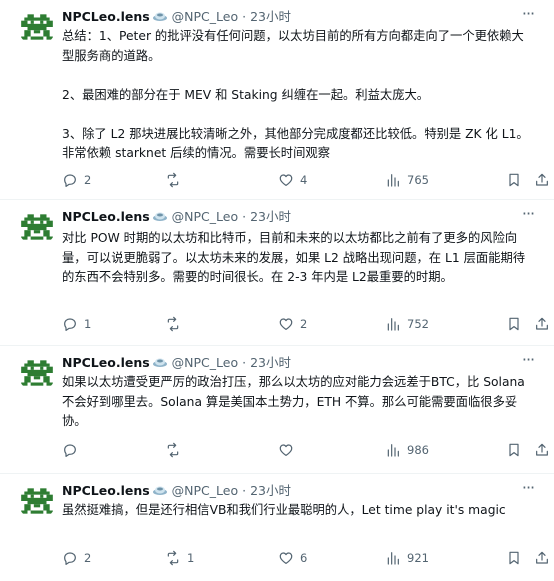 This screenshot has width=554, height=581. I want to click on like-button: 2, so click(292, 324).